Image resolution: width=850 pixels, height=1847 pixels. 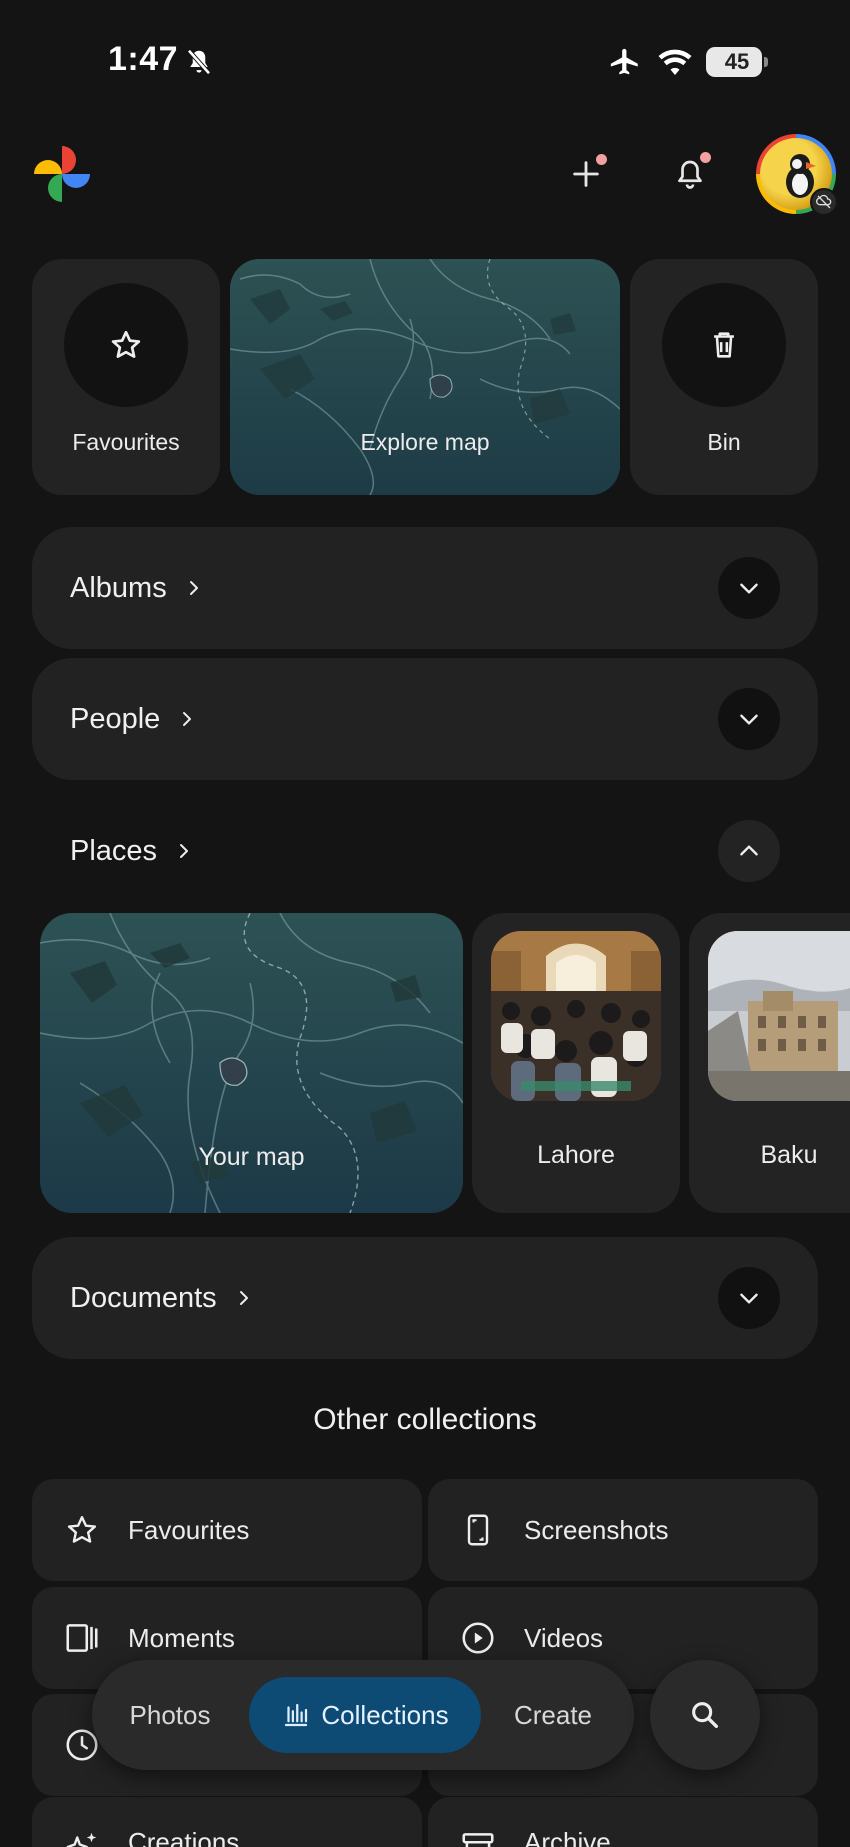 I want to click on play-circle-icon, so click(x=478, y=1638).